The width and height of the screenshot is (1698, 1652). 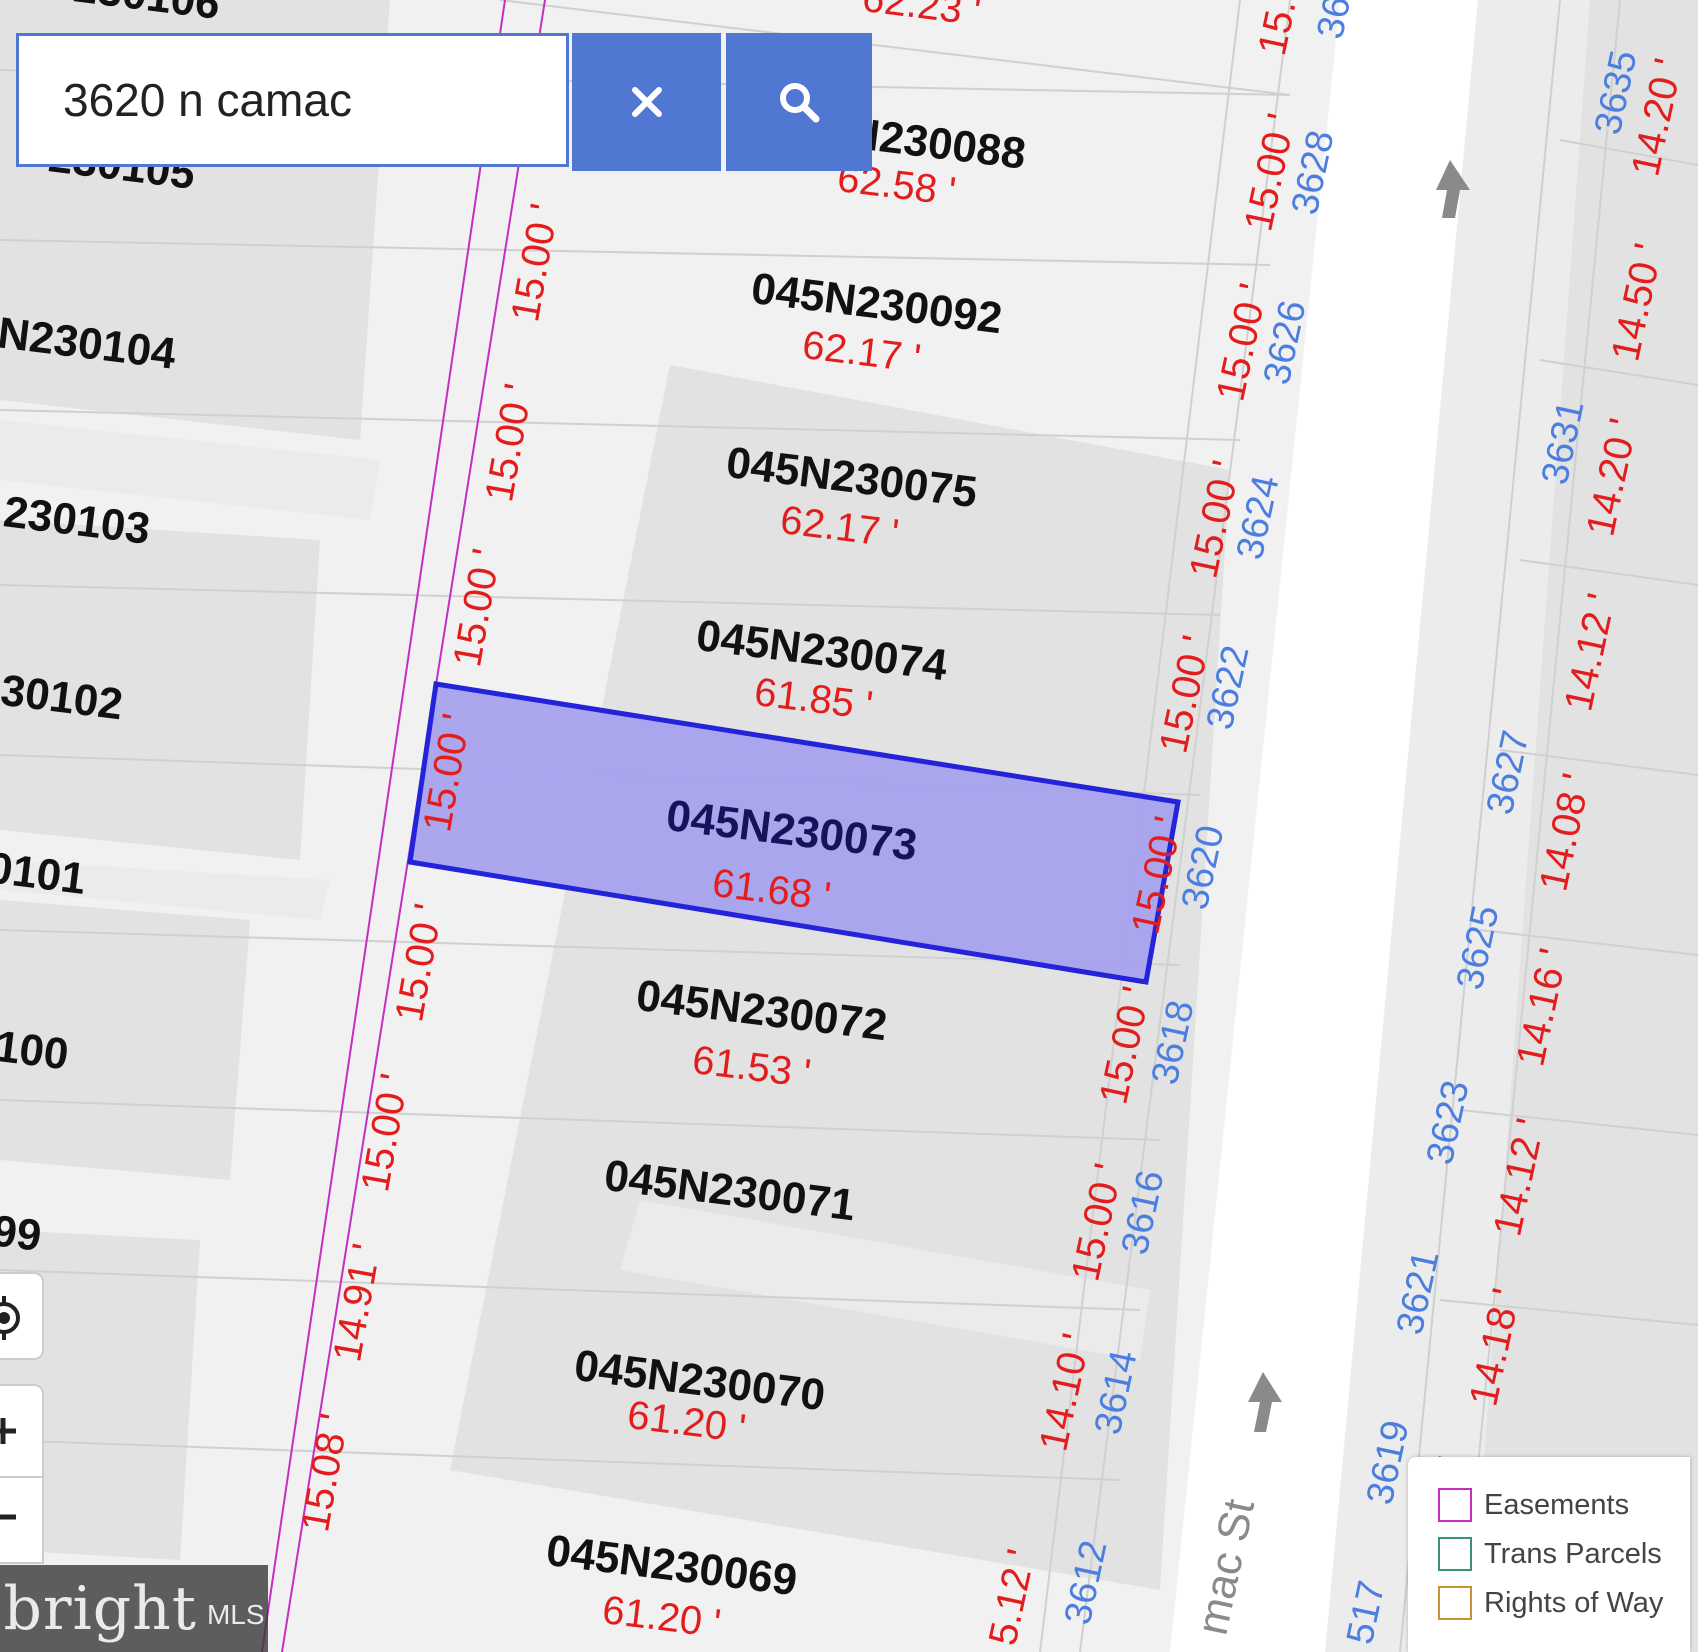 I want to click on legend-label: Easements, so click(x=1557, y=1504).